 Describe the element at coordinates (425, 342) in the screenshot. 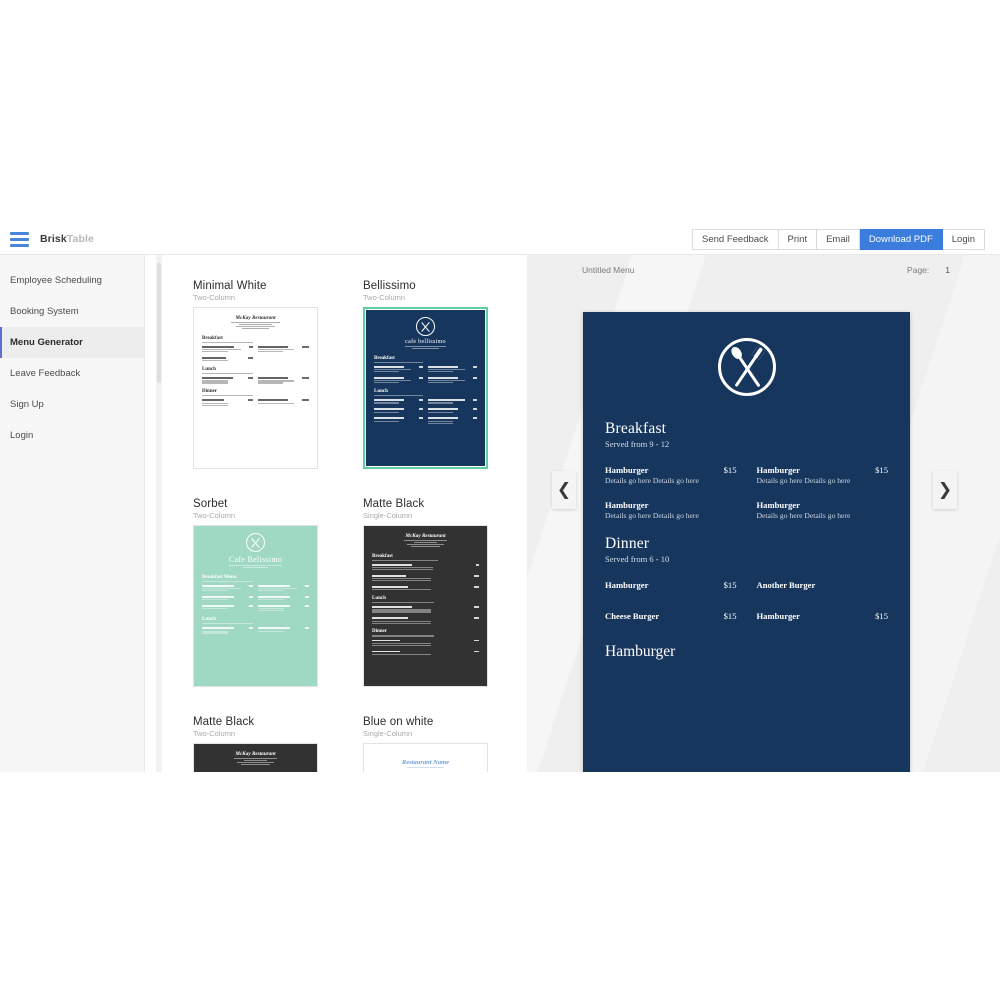

I see `thumb-restaurant-name: cafe bellissimo` at that location.